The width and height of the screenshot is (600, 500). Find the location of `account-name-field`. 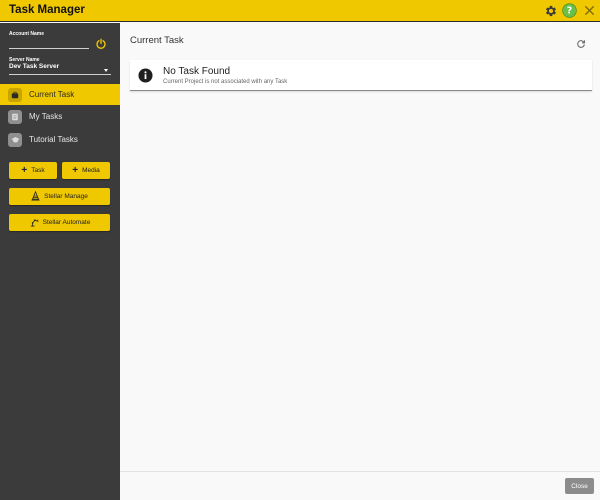

account-name-field is located at coordinates (49, 42).